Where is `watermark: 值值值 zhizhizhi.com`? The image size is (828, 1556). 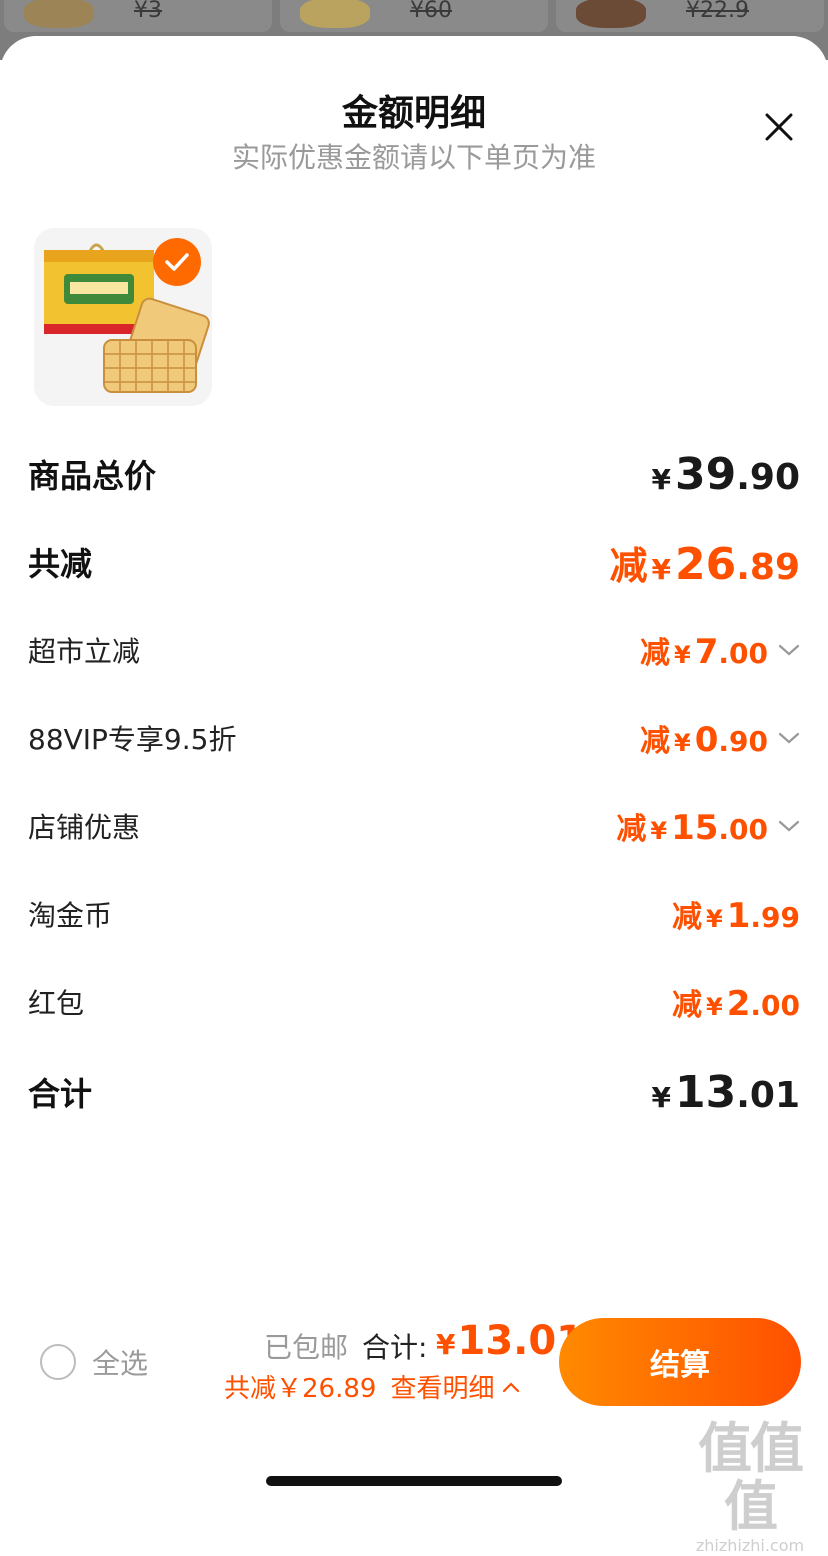 watermark: 值值值 zhizhizhi.com is located at coordinates (750, 1488).